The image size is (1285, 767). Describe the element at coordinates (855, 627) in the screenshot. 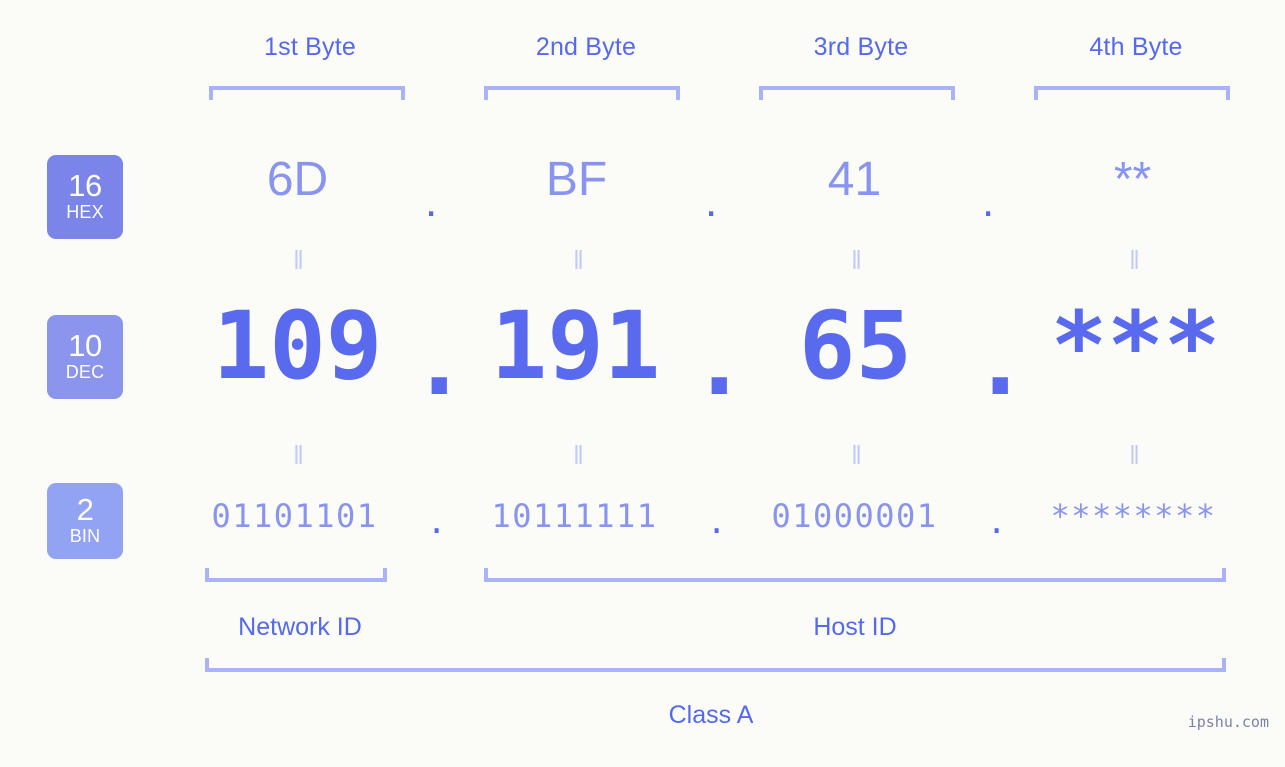

I see `host-id-label: Host ID` at that location.